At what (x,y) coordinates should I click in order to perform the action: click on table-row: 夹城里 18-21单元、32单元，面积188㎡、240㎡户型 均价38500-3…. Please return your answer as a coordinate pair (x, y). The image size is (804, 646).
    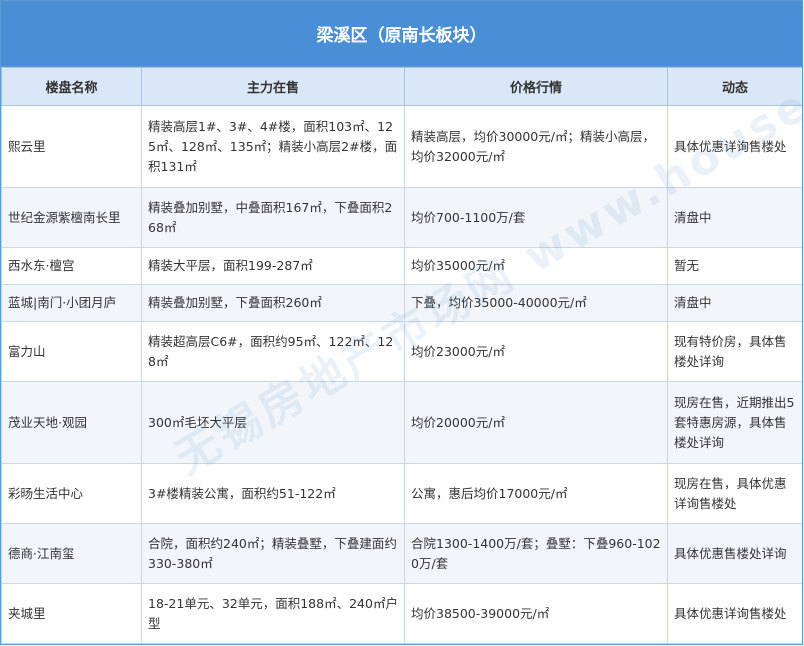
    Looking at the image, I should click on (401, 613).